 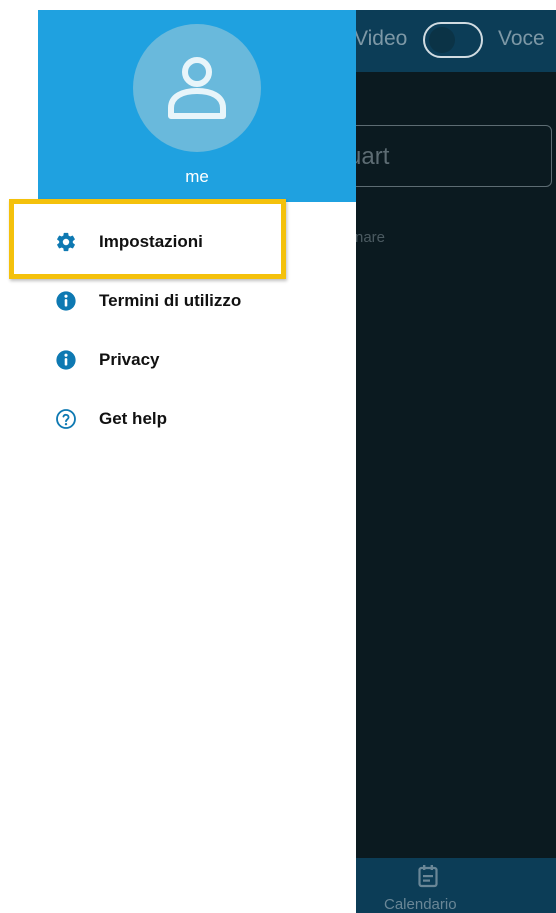 I want to click on user-icon, so click(x=197, y=88).